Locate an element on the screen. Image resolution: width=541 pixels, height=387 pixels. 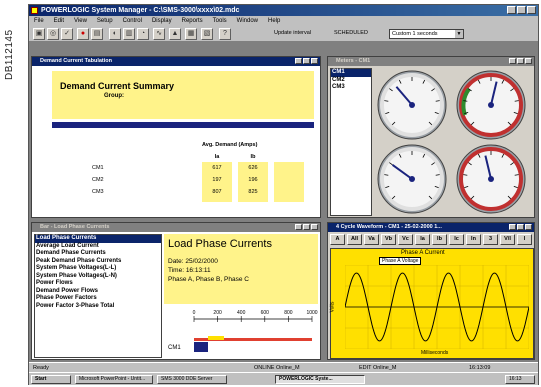
wave-minimize-button is located at coordinates (512, 227).